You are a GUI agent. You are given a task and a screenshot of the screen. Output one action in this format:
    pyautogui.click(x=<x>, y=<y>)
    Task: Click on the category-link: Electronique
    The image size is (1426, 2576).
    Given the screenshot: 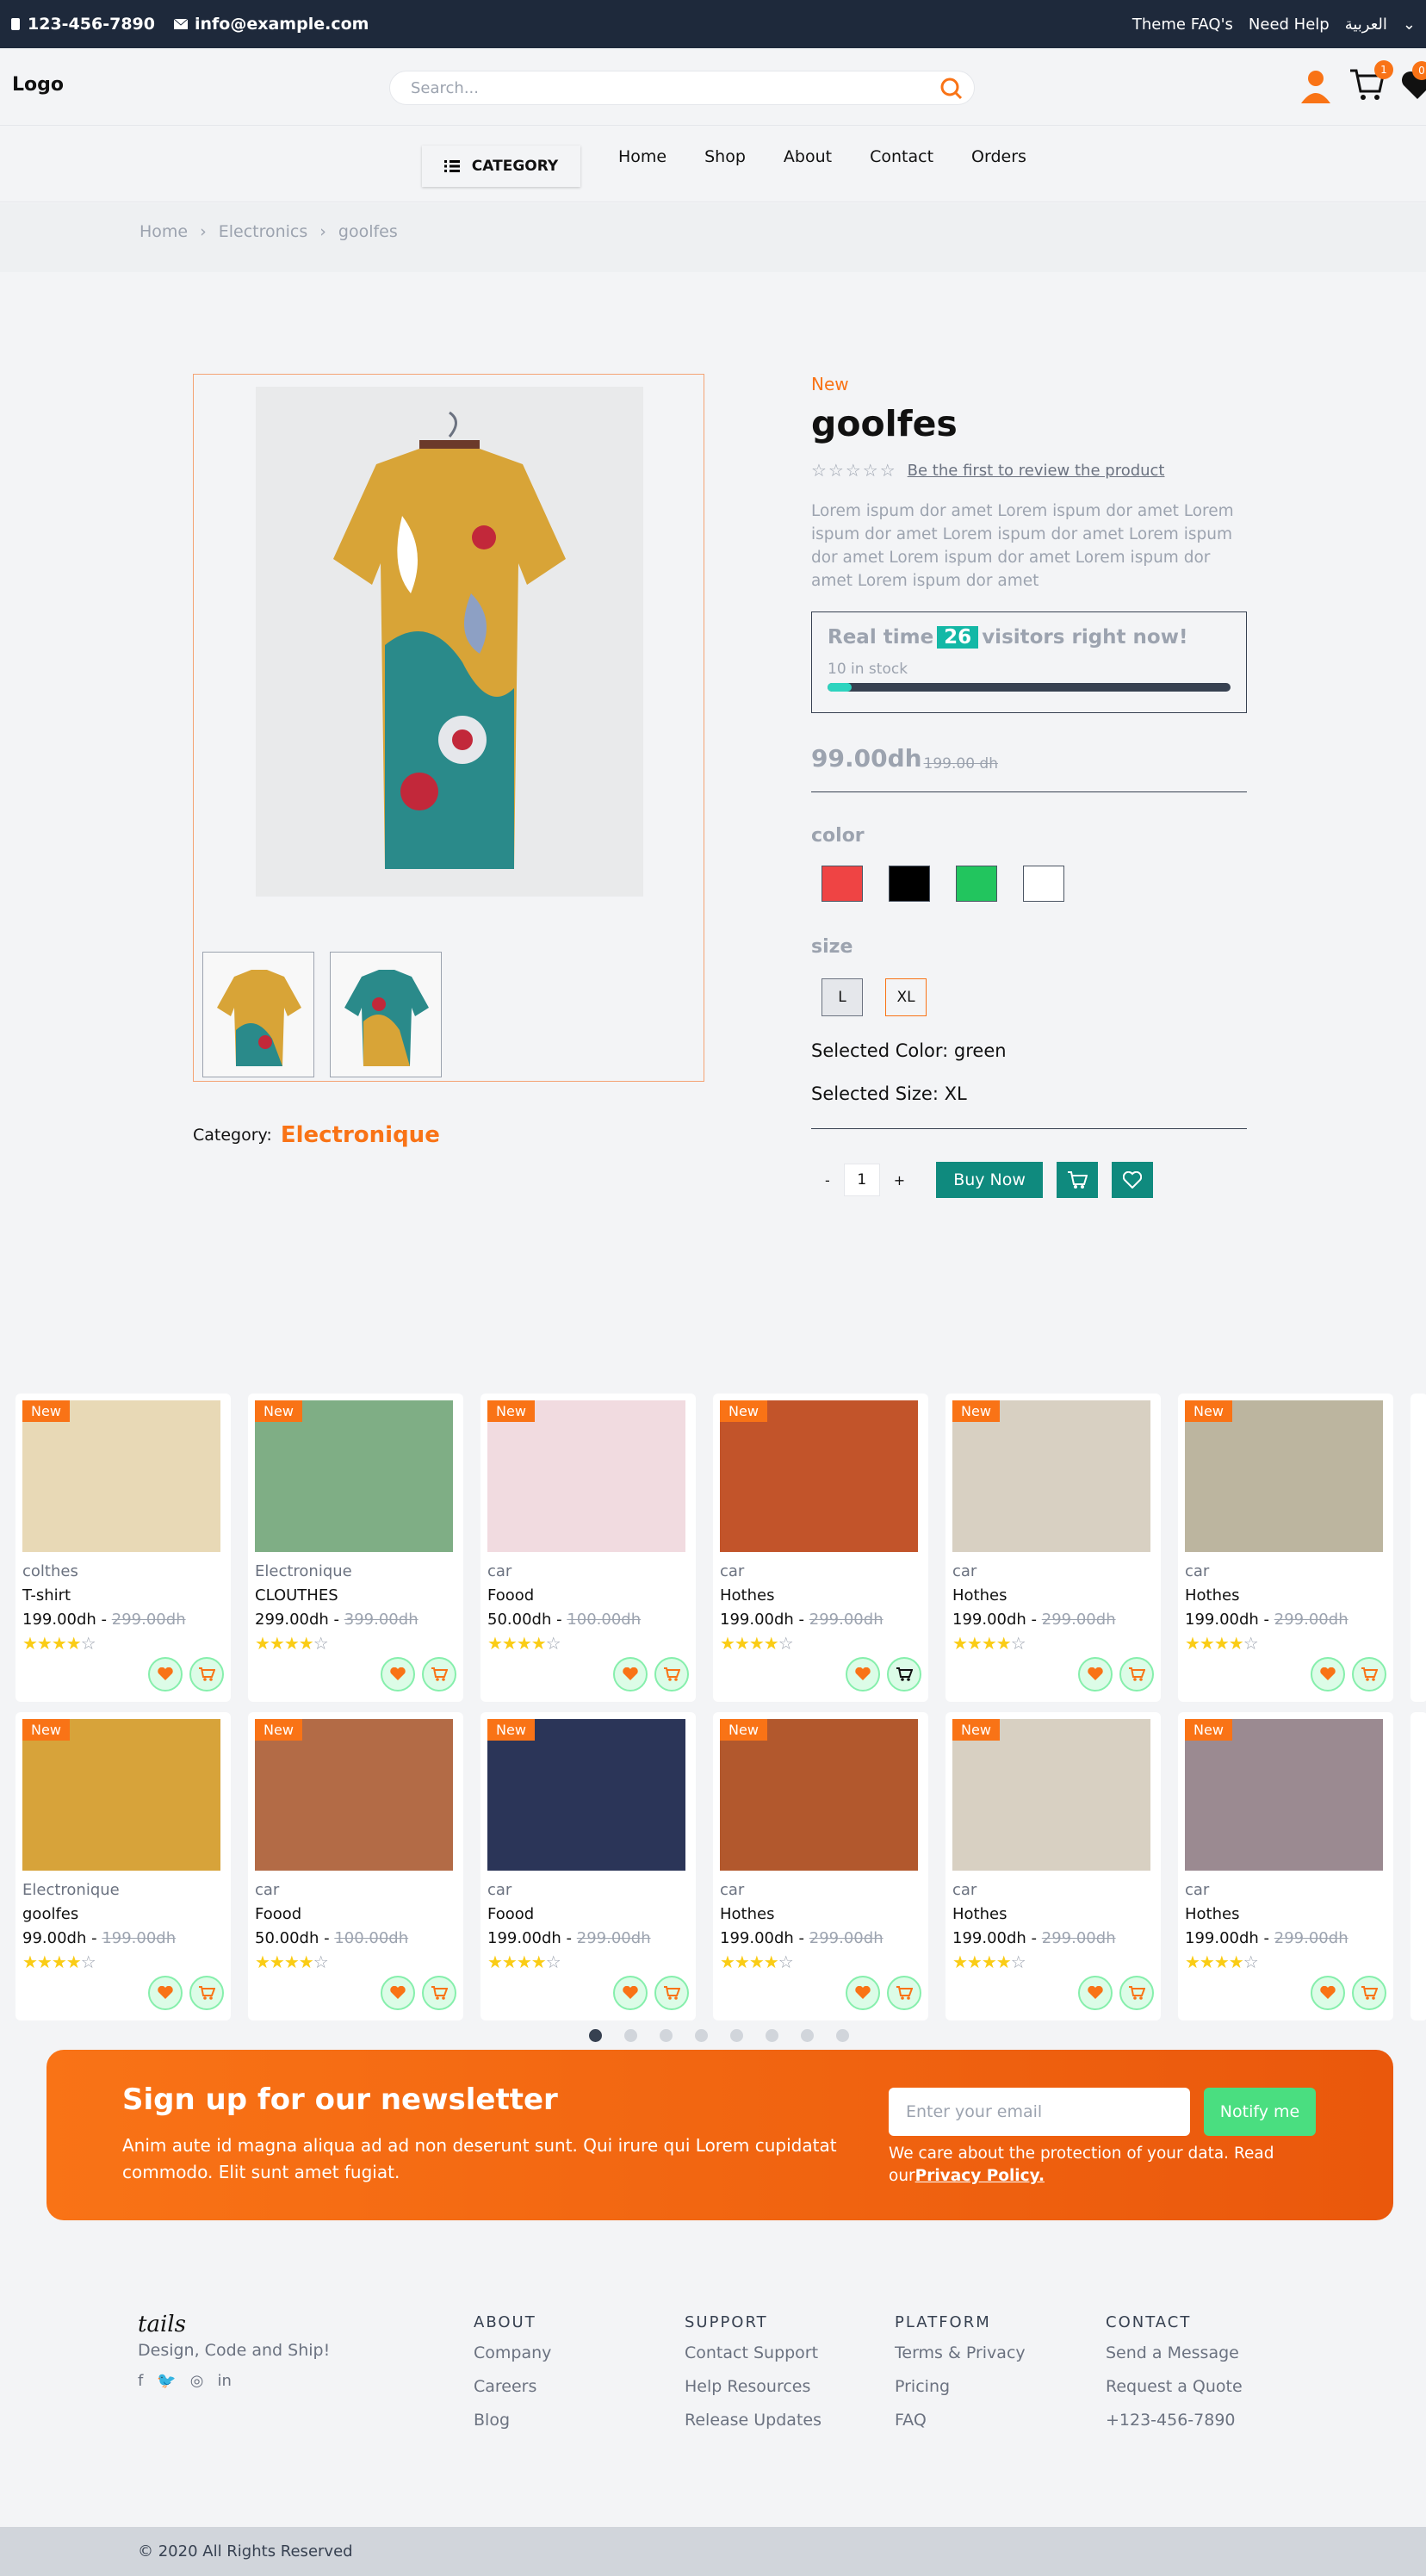 What is the action you would take?
    pyautogui.click(x=361, y=1135)
    